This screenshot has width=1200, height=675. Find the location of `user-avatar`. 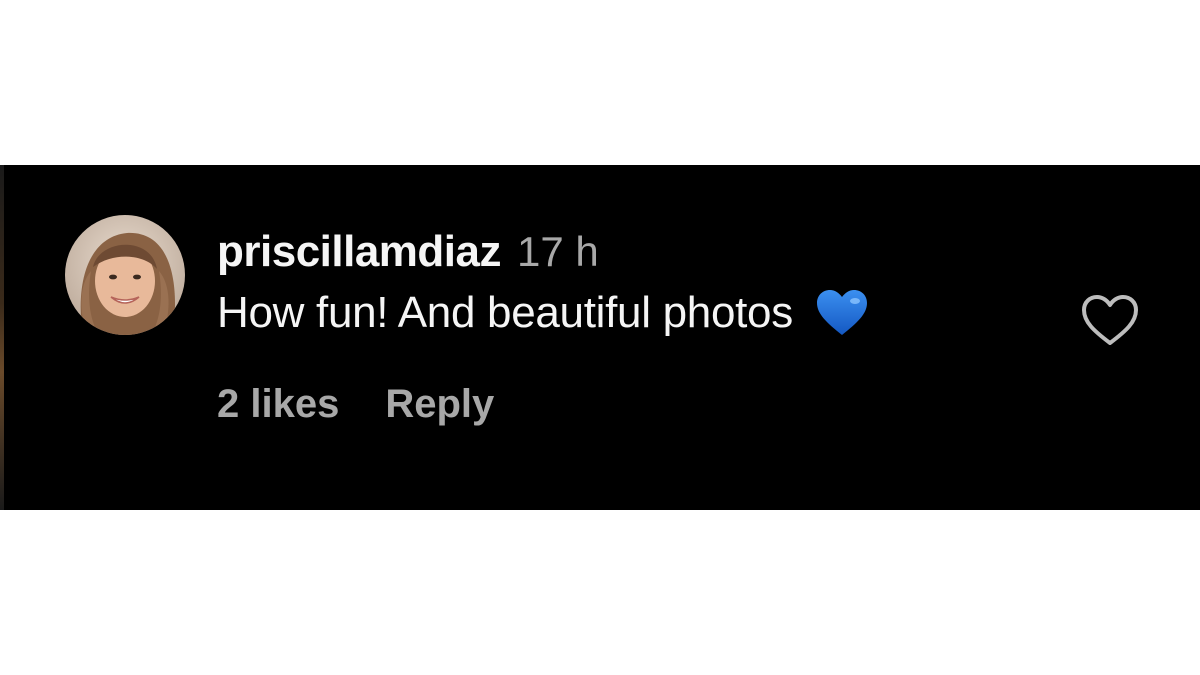

user-avatar is located at coordinates (125, 275).